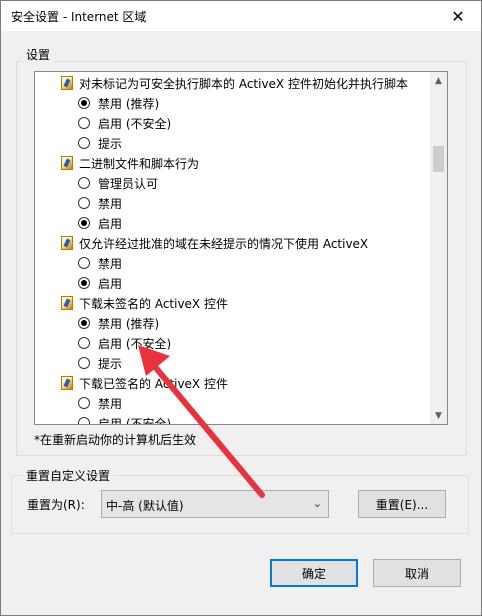  What do you see at coordinates (314, 573) in the screenshot?
I see `ok-button: 确定` at bounding box center [314, 573].